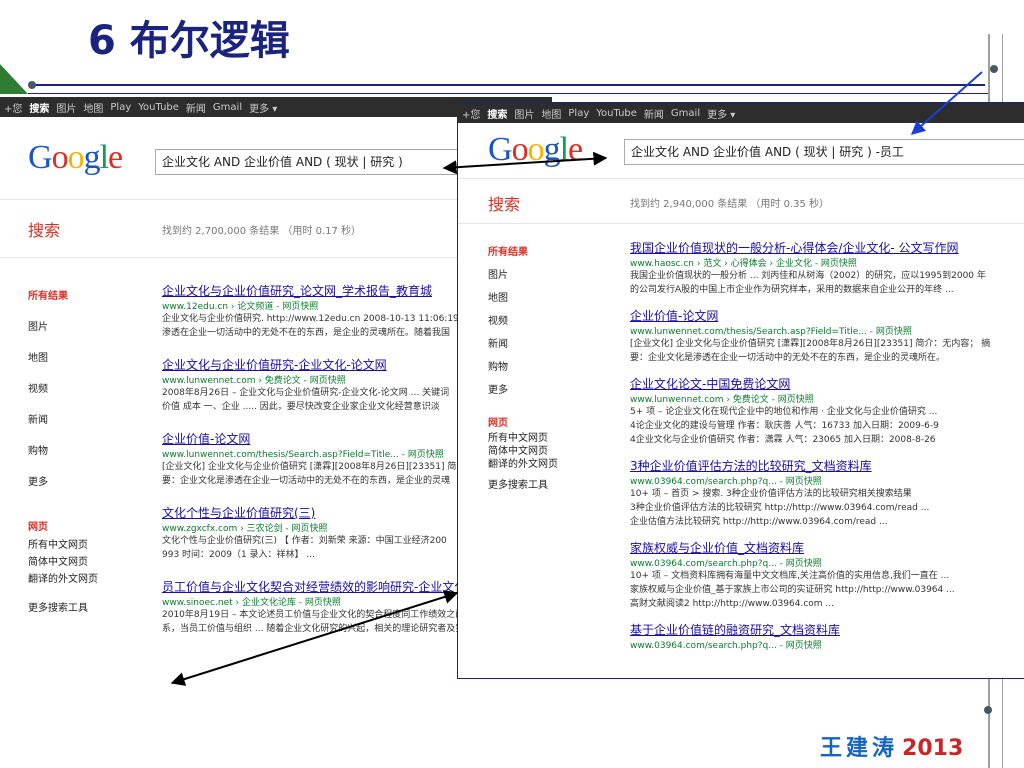 Image resolution: width=1024 pixels, height=768 pixels. I want to click on header-divider, so click(741, 178).